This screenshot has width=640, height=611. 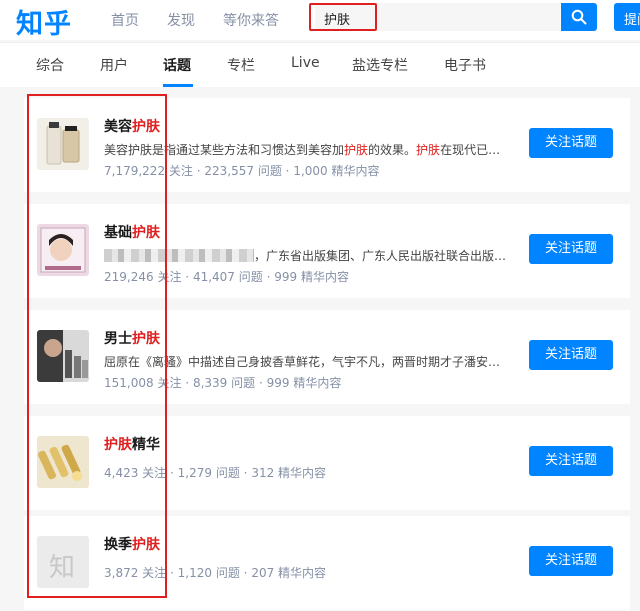 What do you see at coordinates (177, 65) in the screenshot?
I see `tab-topics: 话题` at bounding box center [177, 65].